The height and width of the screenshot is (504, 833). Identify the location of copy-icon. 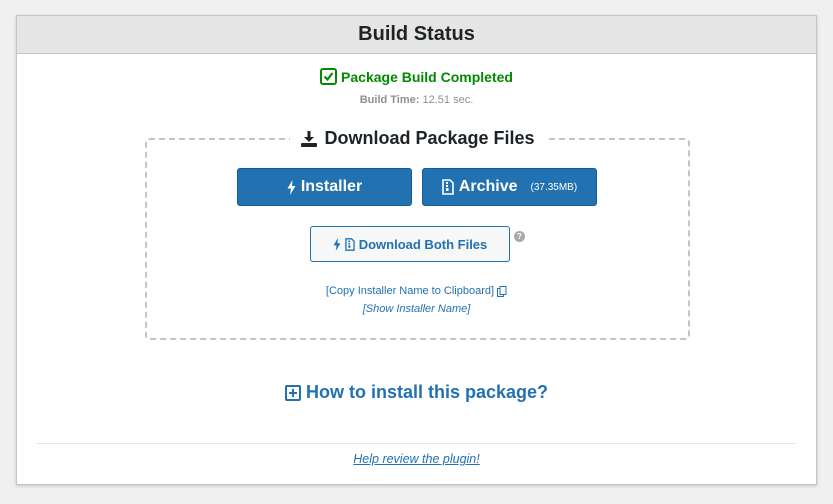
(502, 291).